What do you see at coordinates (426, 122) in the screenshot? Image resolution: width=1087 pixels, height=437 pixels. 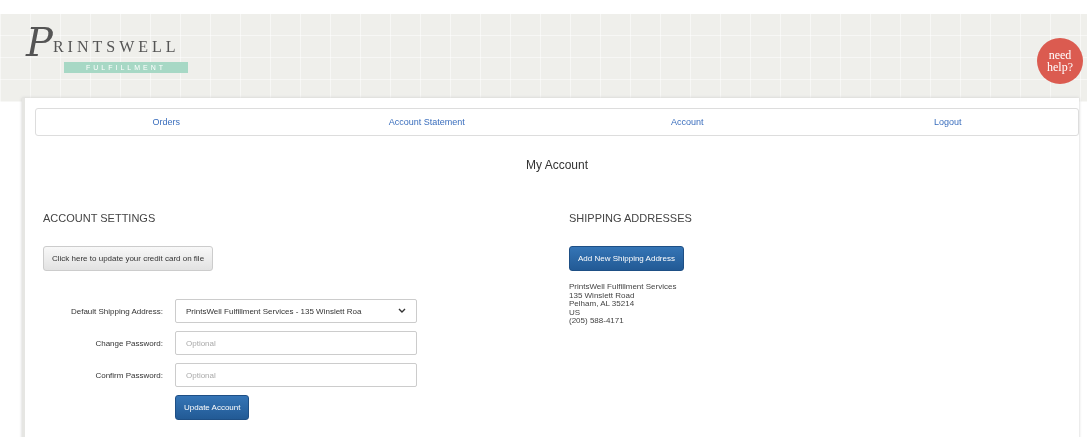 I see `nav-link: Account Statement` at bounding box center [426, 122].